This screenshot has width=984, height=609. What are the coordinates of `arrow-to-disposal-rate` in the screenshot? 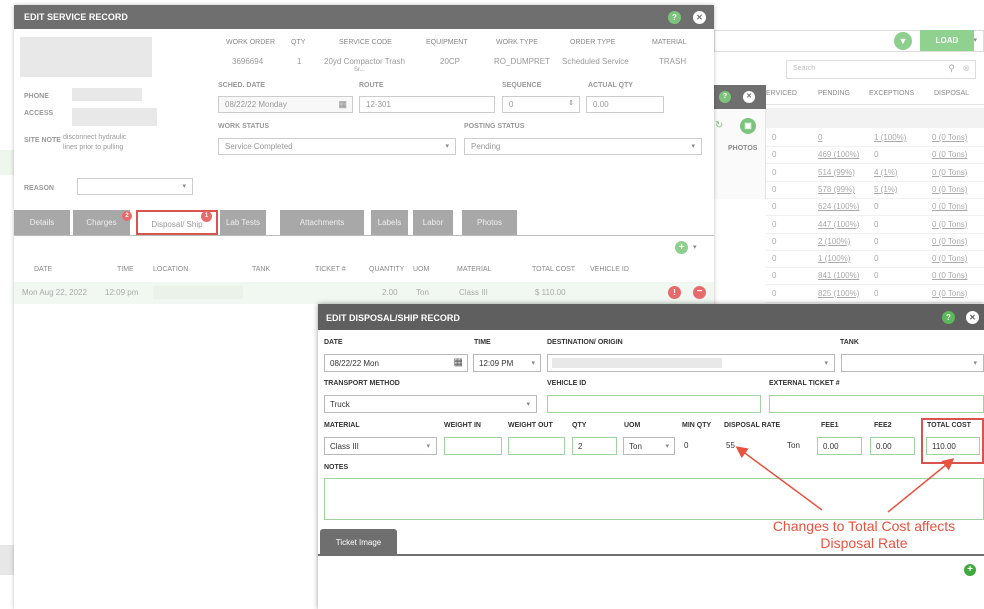 It's located at (779, 478).